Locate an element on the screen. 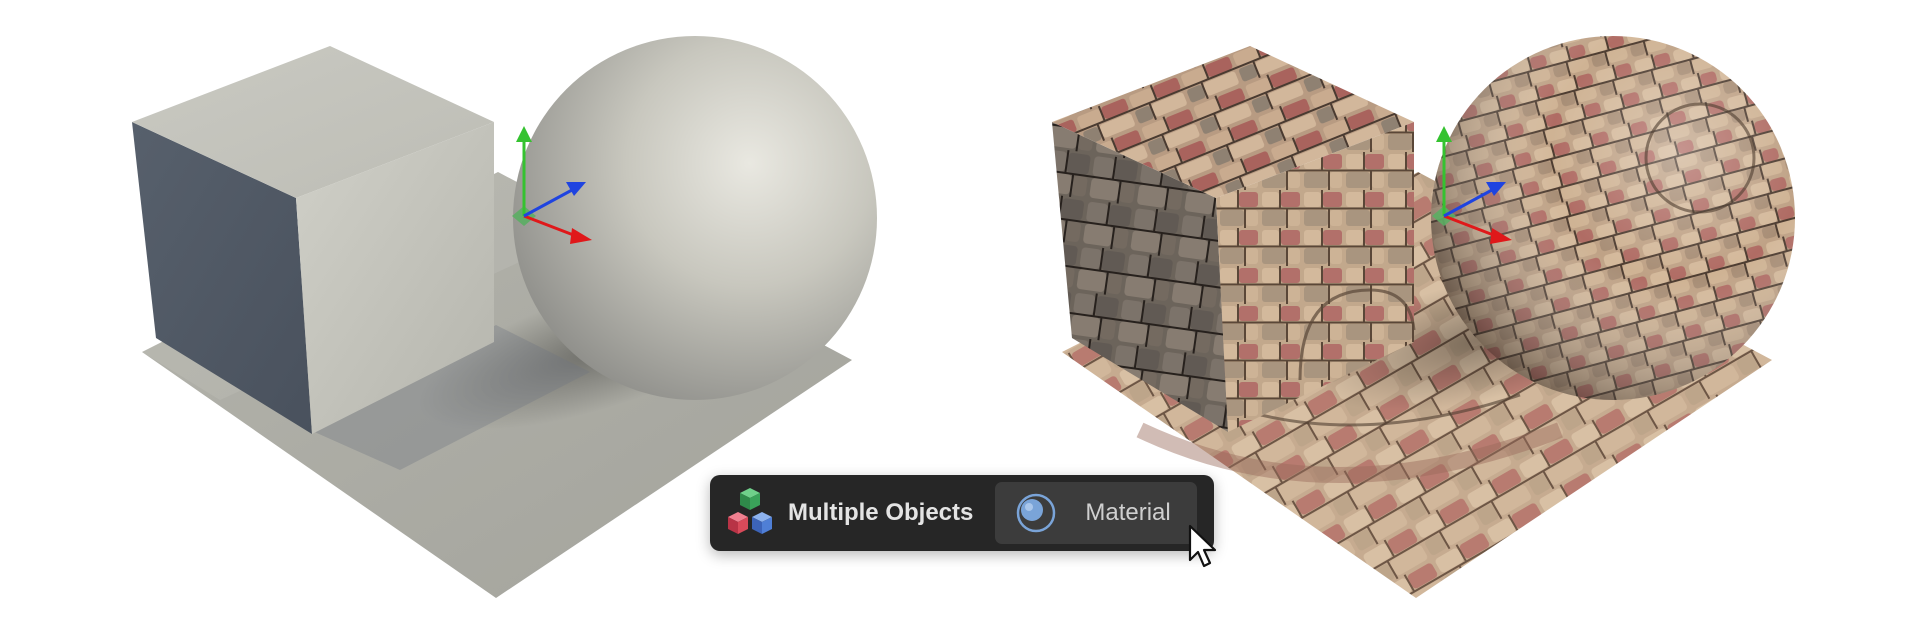  selection-toolbar: Multiple Objects Material is located at coordinates (962, 513).